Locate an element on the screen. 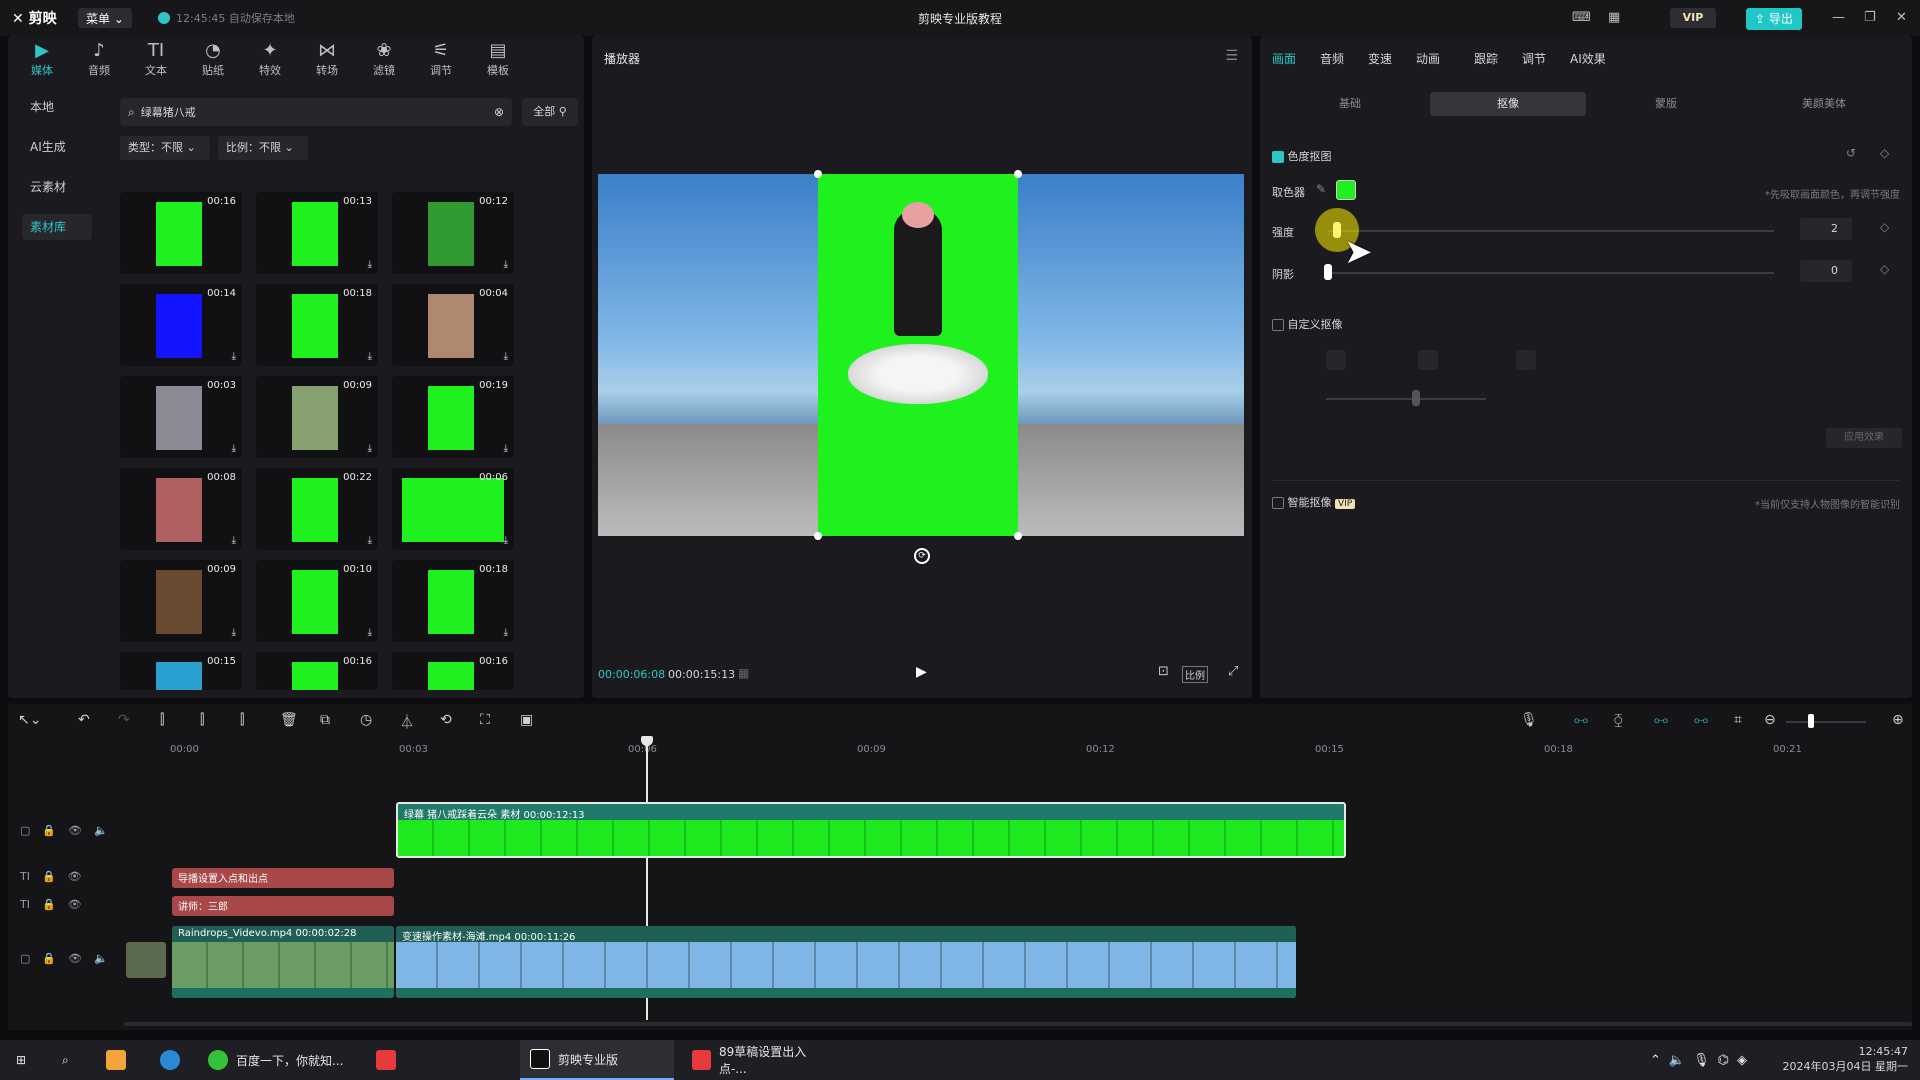 Image resolution: width=1920 pixels, height=1080 pixels. resize-handle-bottom-right is located at coordinates (1018, 536).